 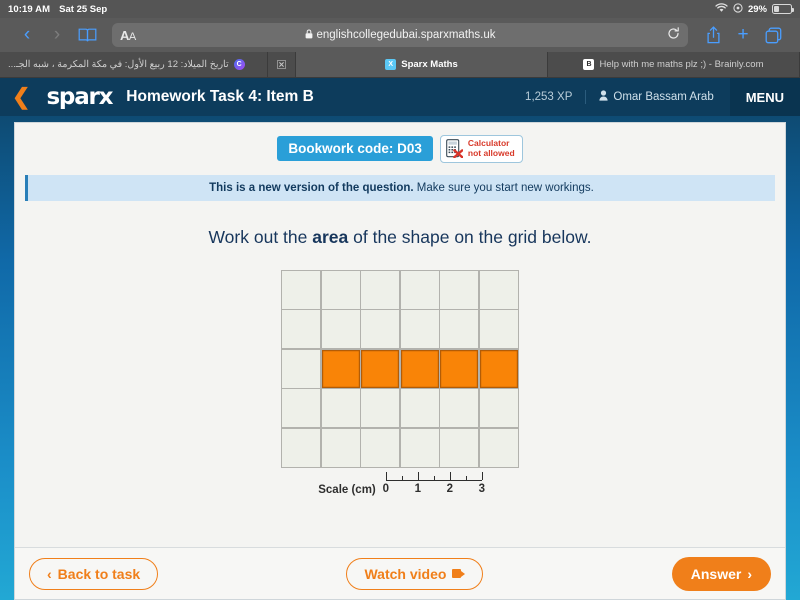 I want to click on wifi-icon, so click(x=721, y=9).